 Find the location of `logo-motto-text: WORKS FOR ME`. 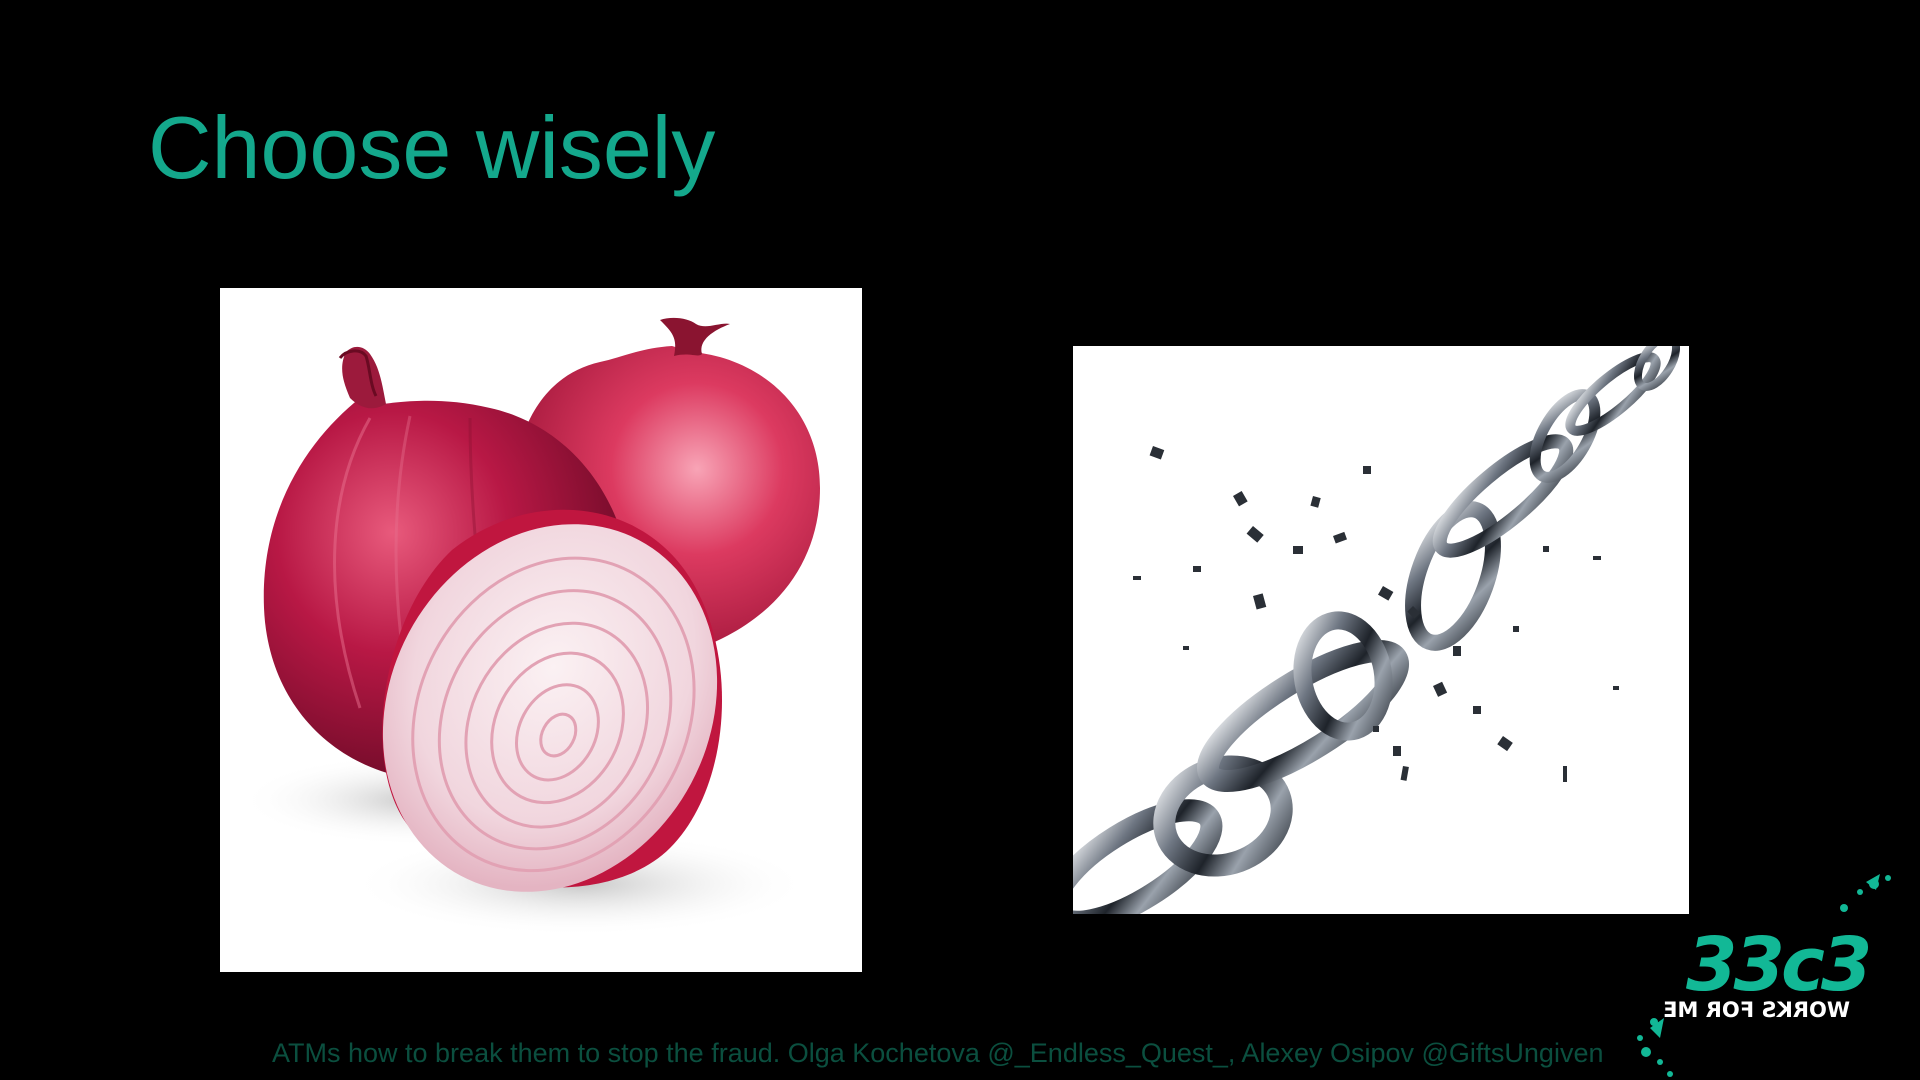

logo-motto-text: WORKS FOR ME is located at coordinates (1756, 1010).